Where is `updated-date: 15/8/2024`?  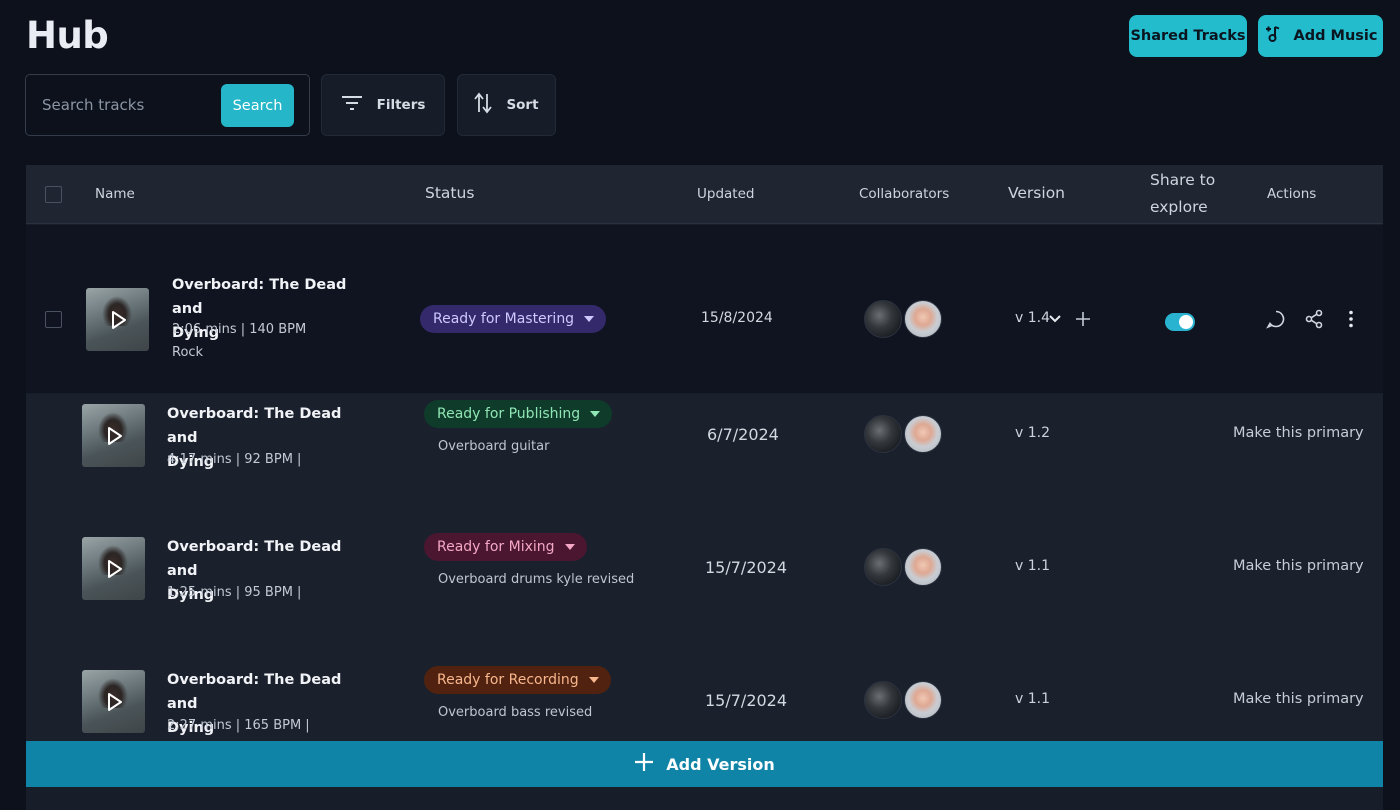
updated-date: 15/8/2024 is located at coordinates (737, 318).